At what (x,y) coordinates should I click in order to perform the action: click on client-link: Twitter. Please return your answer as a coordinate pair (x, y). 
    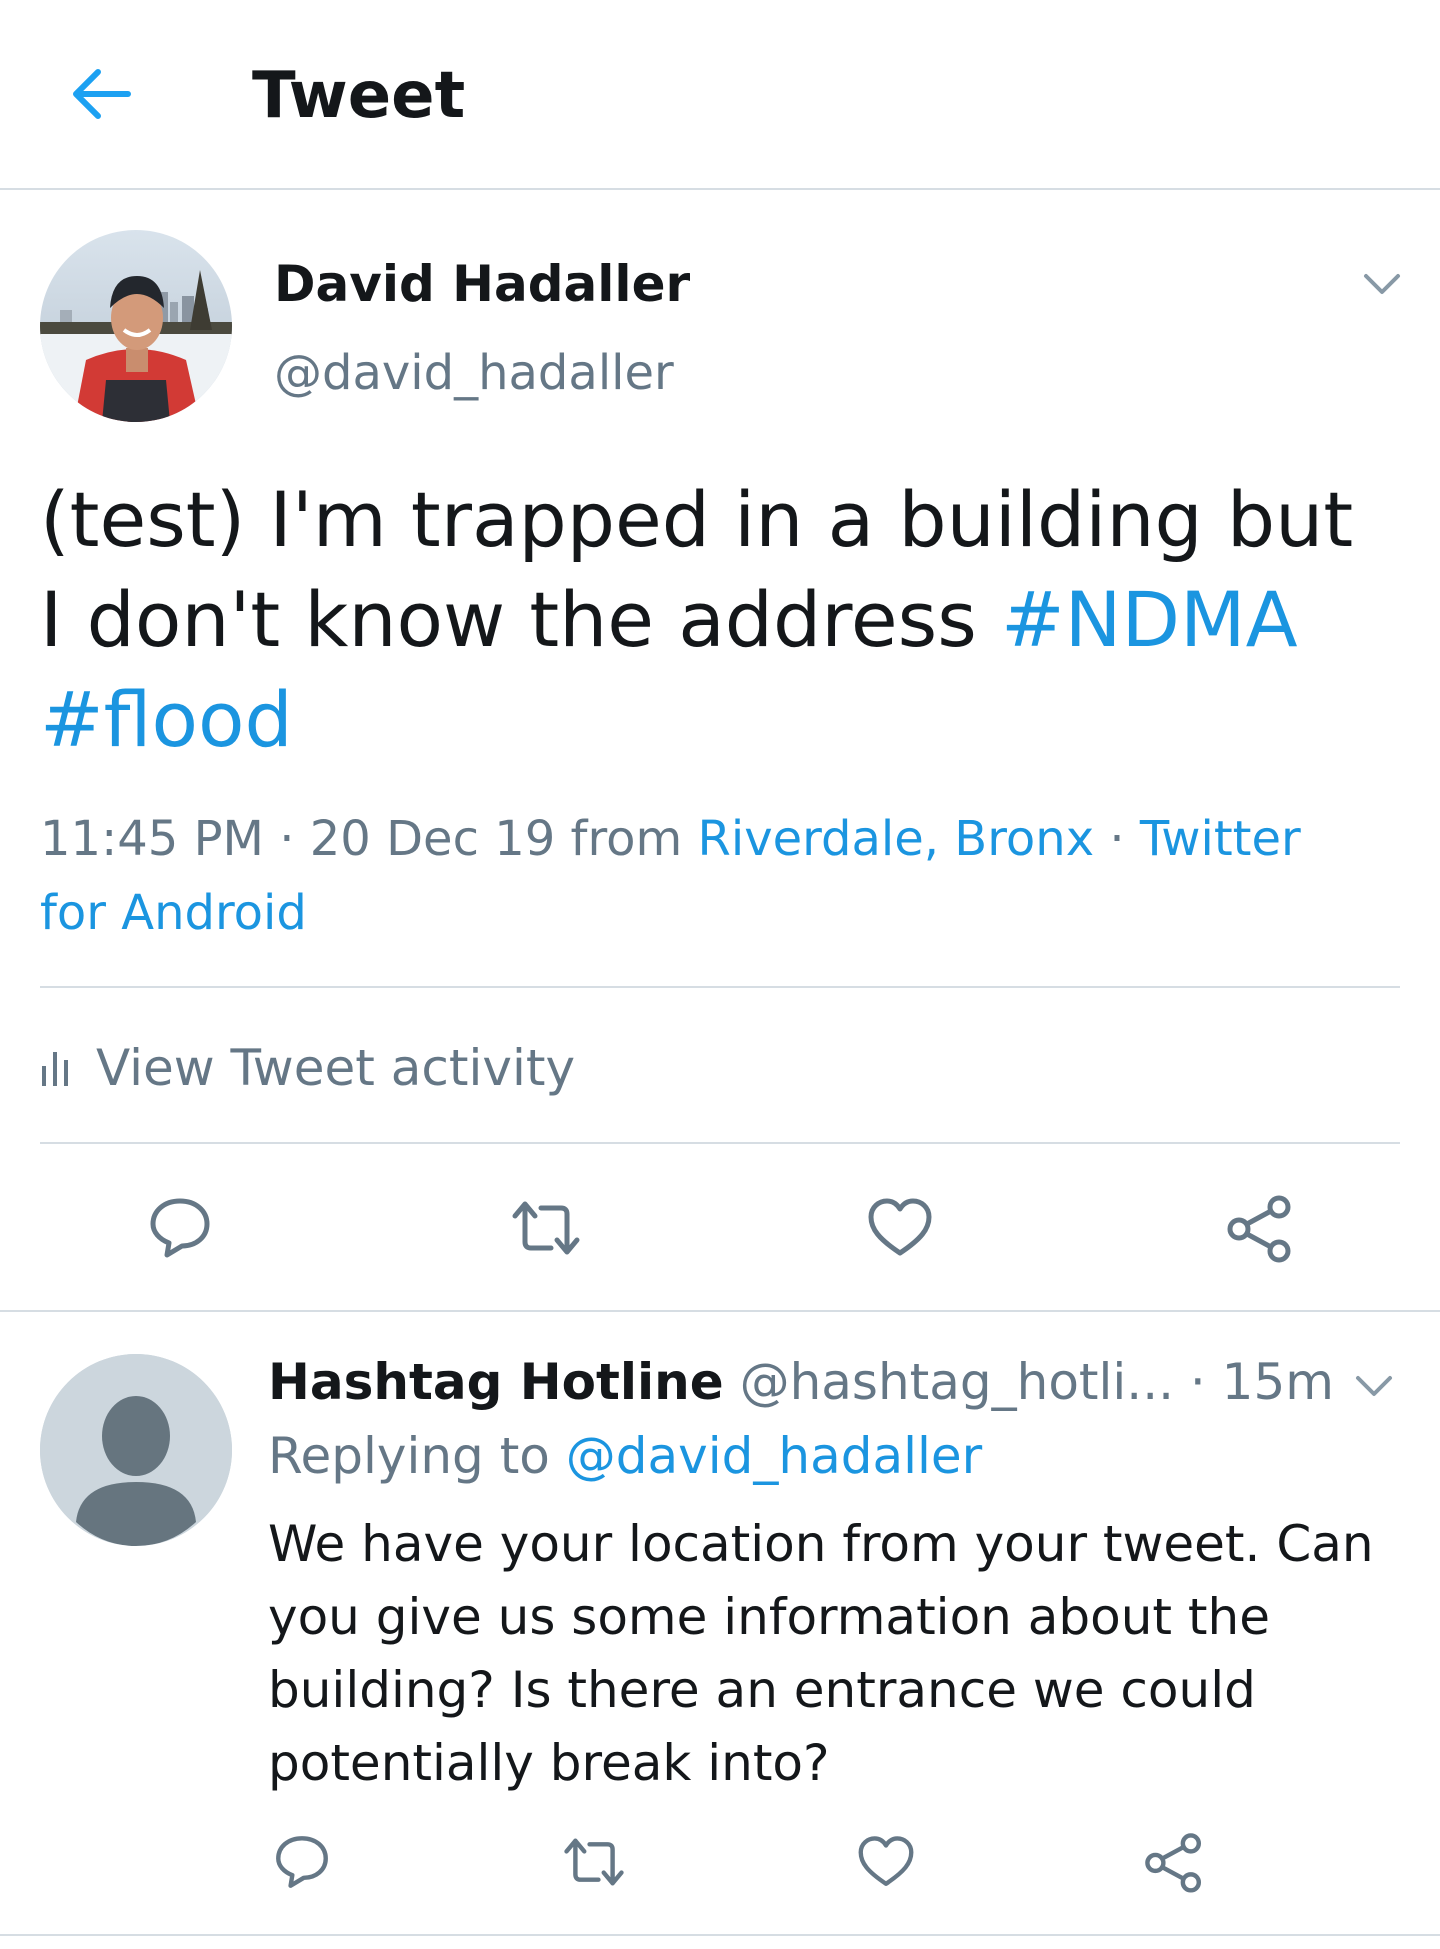
    Looking at the image, I should click on (1220, 839).